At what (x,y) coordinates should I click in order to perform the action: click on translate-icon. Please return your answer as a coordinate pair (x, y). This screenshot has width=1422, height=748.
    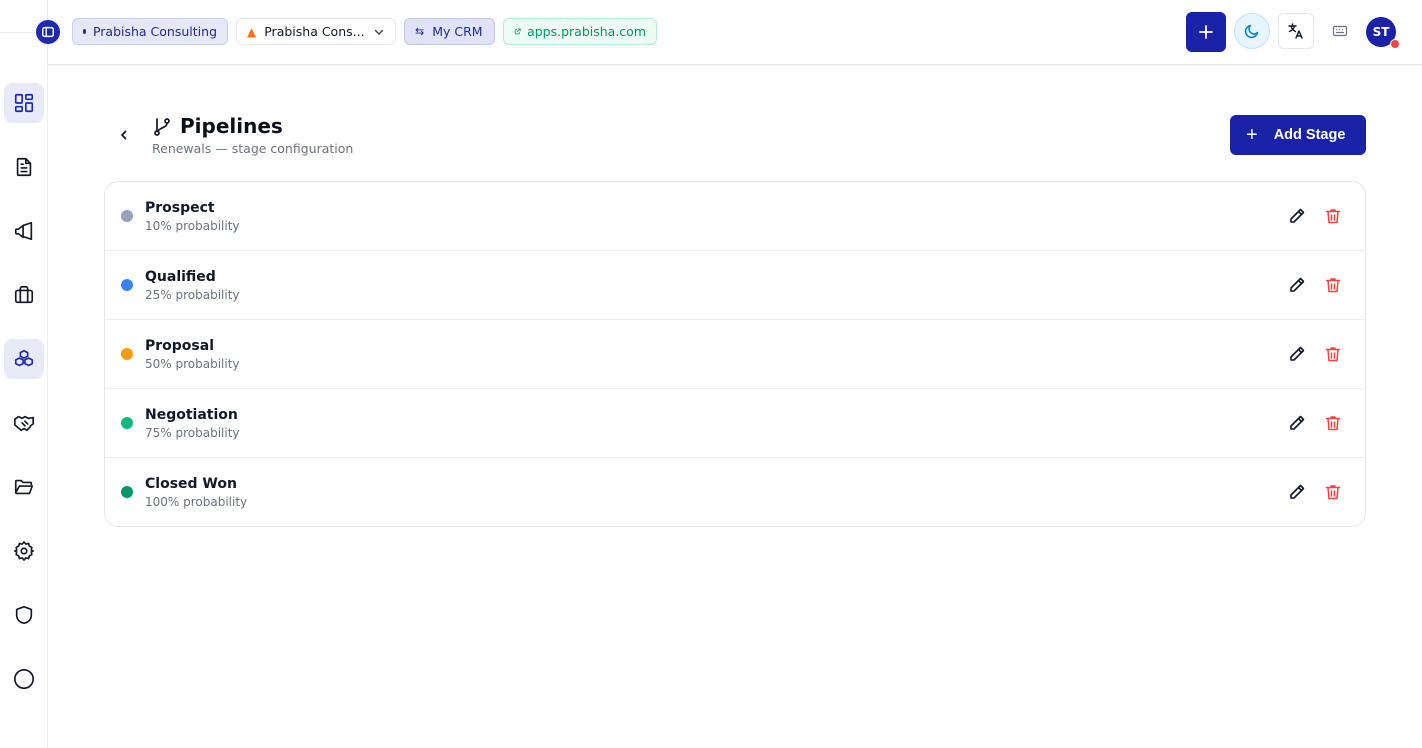
    Looking at the image, I should click on (1295, 31).